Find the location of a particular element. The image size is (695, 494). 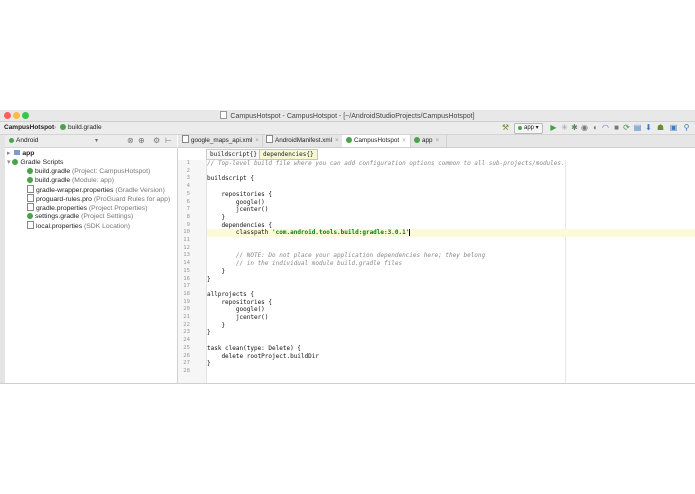

tree-item-detail: (SDK Location) is located at coordinates (107, 226).